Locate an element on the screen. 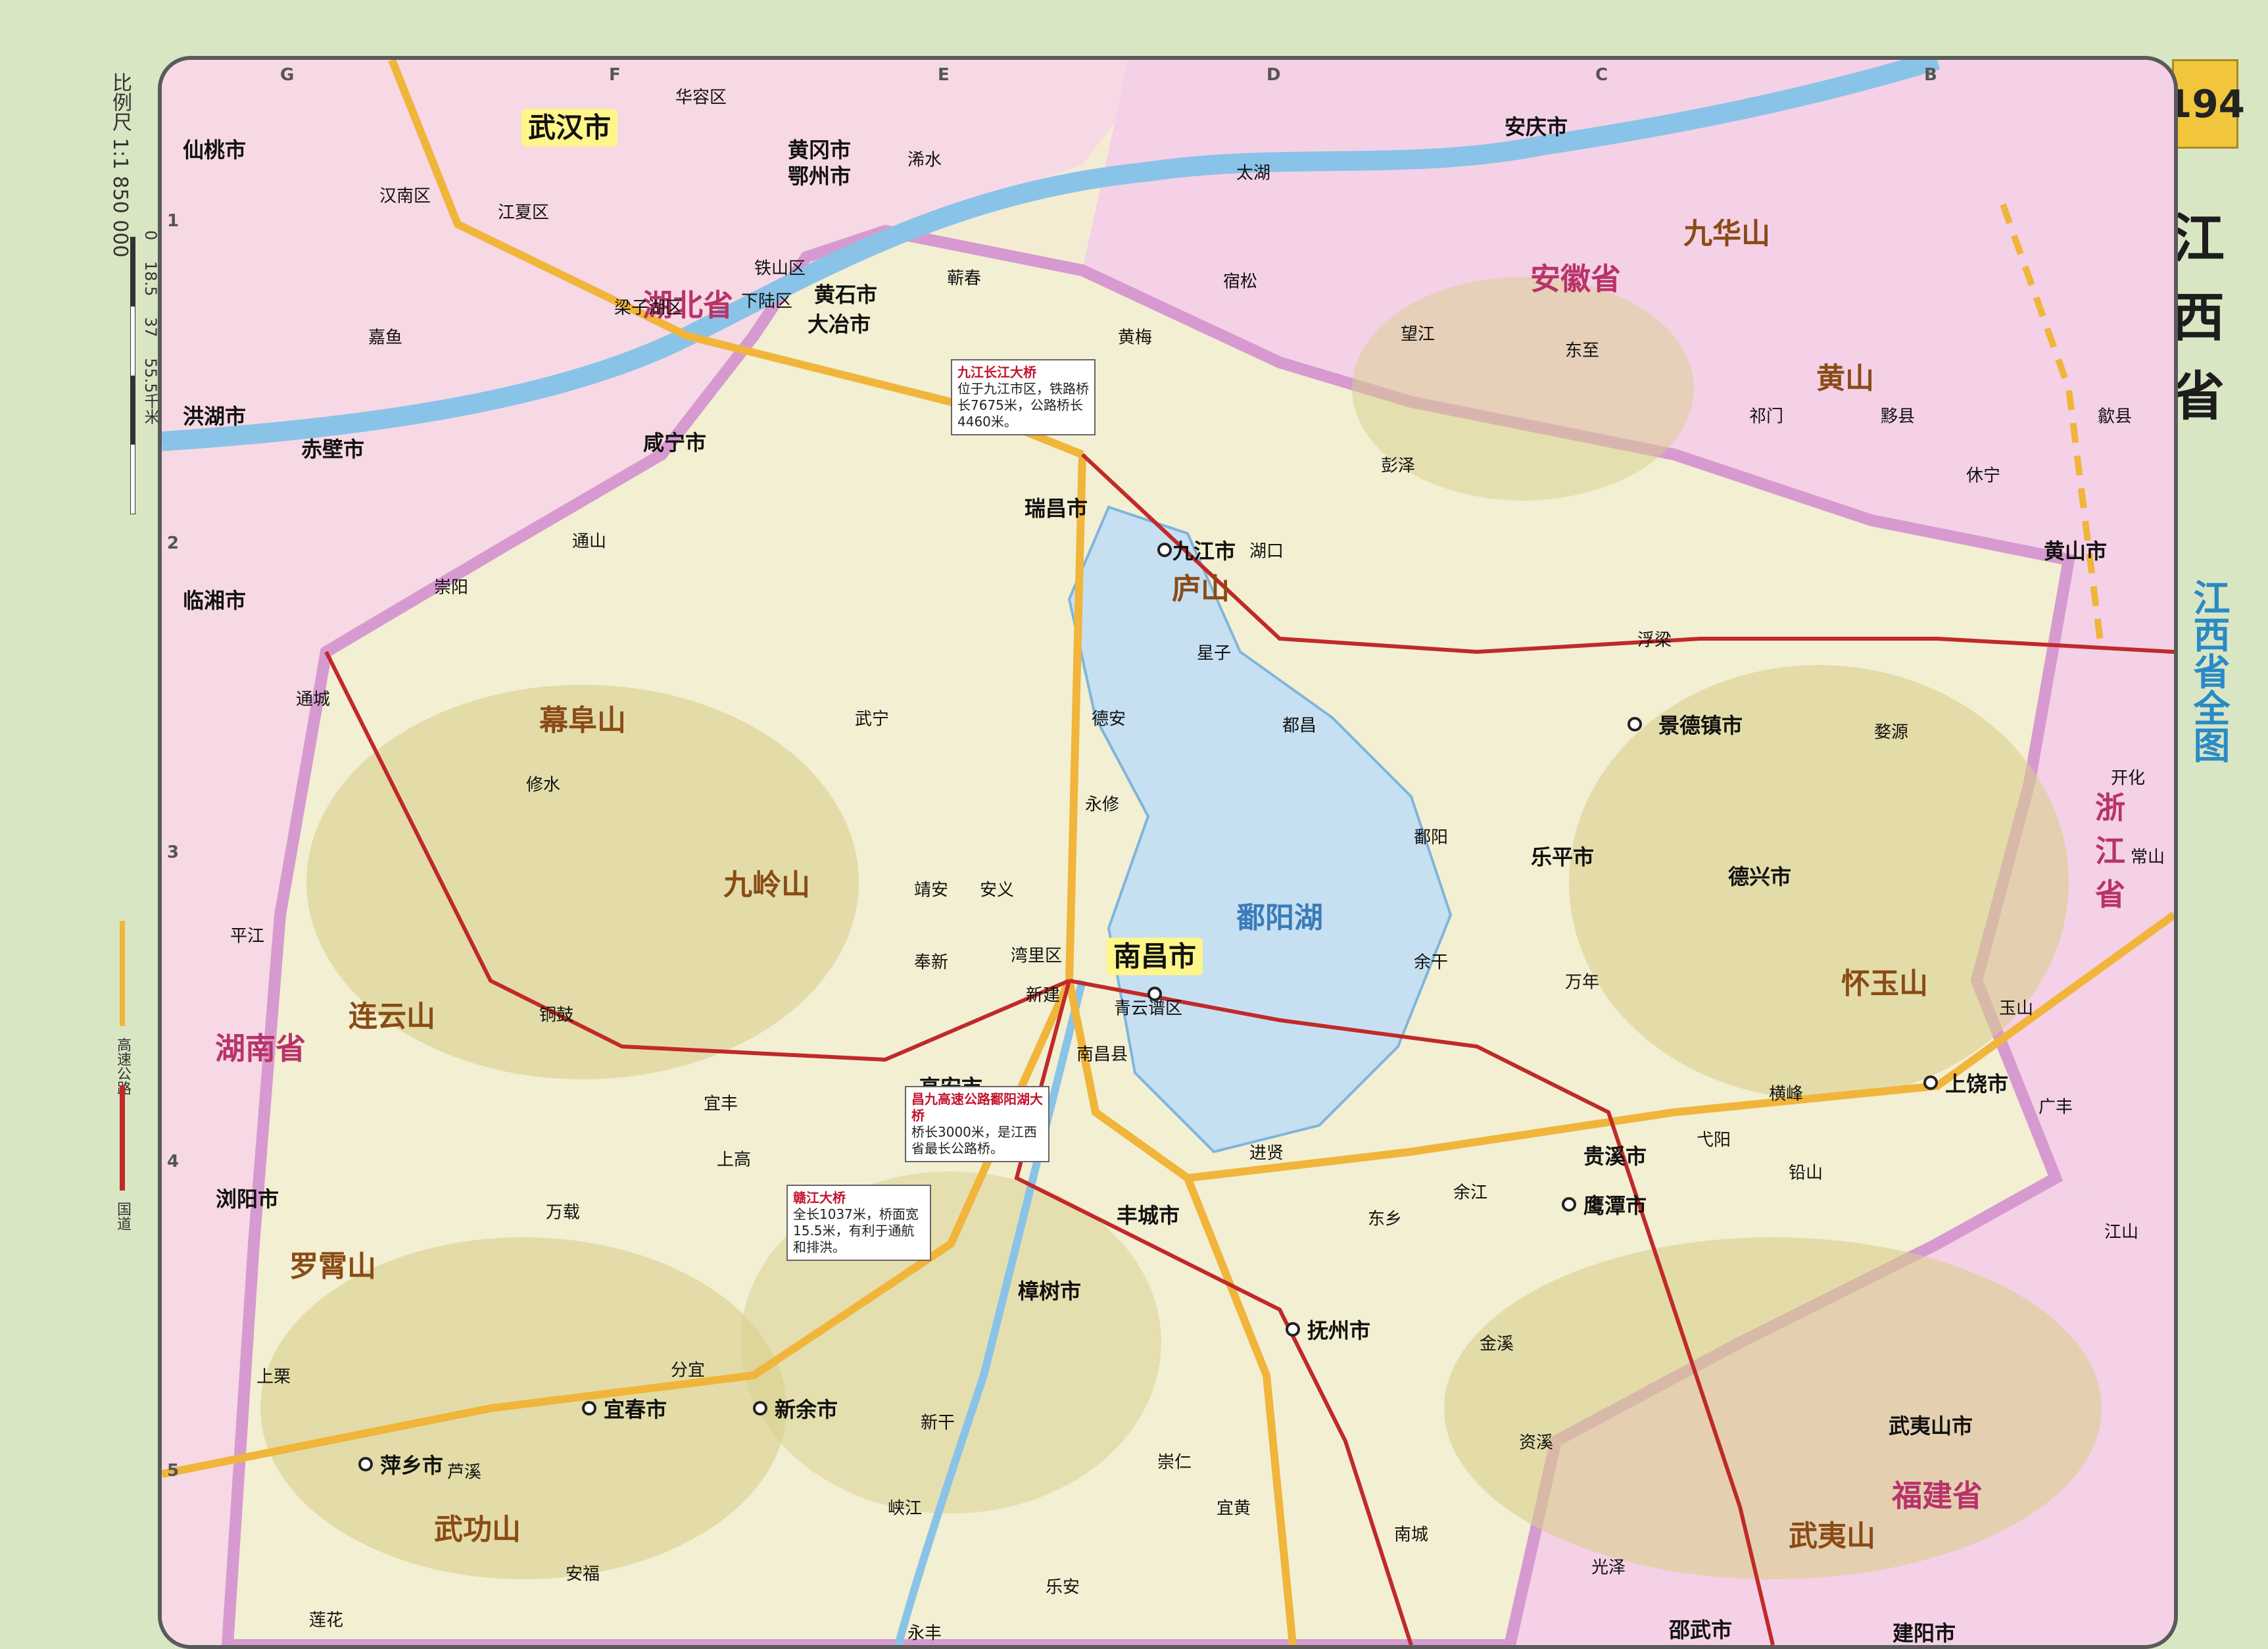 The width and height of the screenshot is (2268, 1649). town-xishui: 浠水 is located at coordinates (924, 159).